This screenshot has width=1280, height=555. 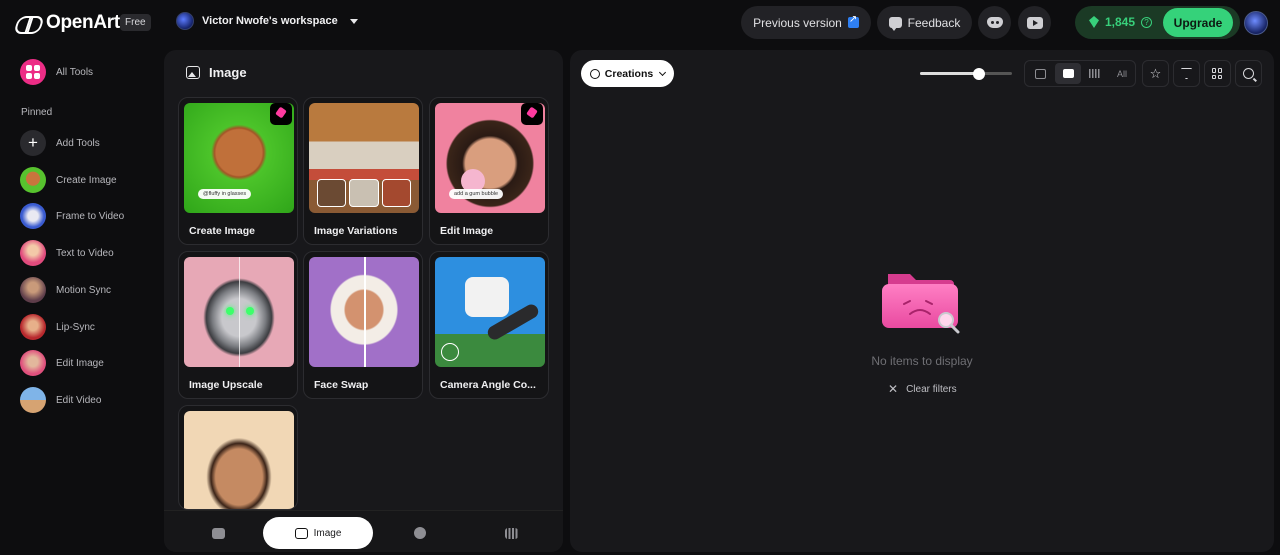 I want to click on clear-filters-label: Clear filters, so click(x=931, y=389).